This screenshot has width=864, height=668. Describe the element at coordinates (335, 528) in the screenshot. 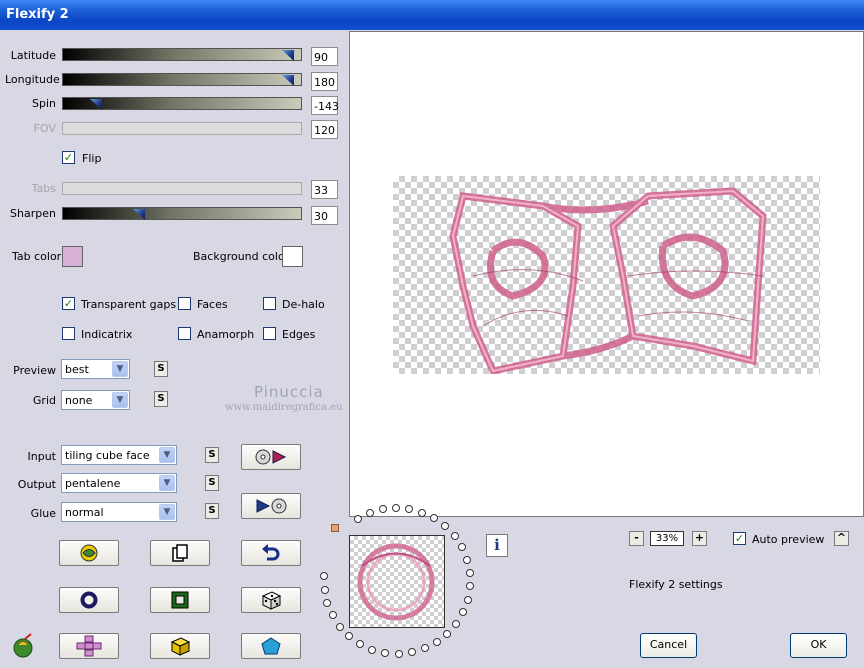

I see `navigator-handle` at that location.